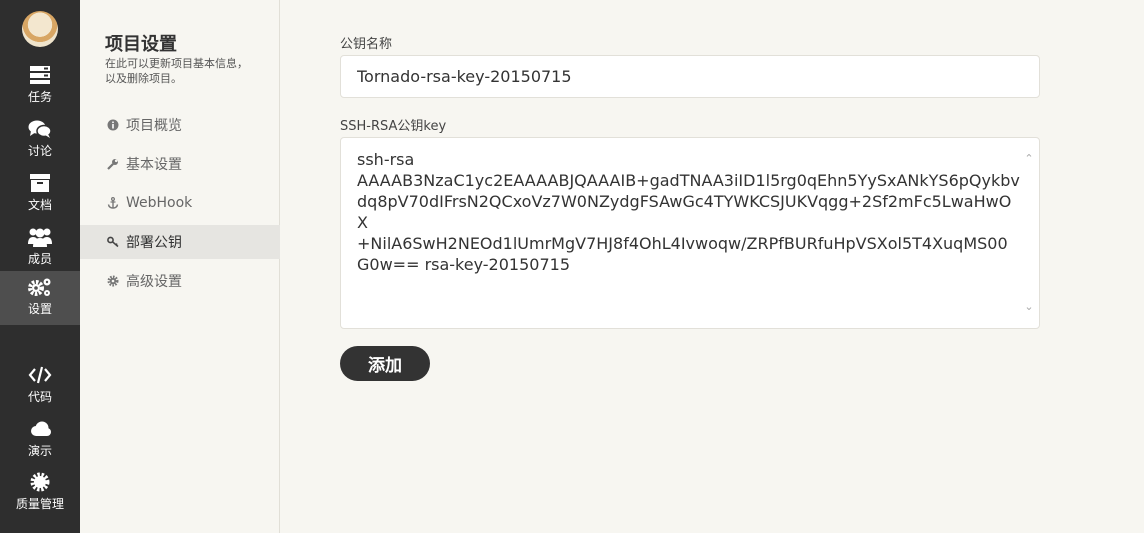  I want to click on menu-item-label: 项目概览, so click(154, 126).